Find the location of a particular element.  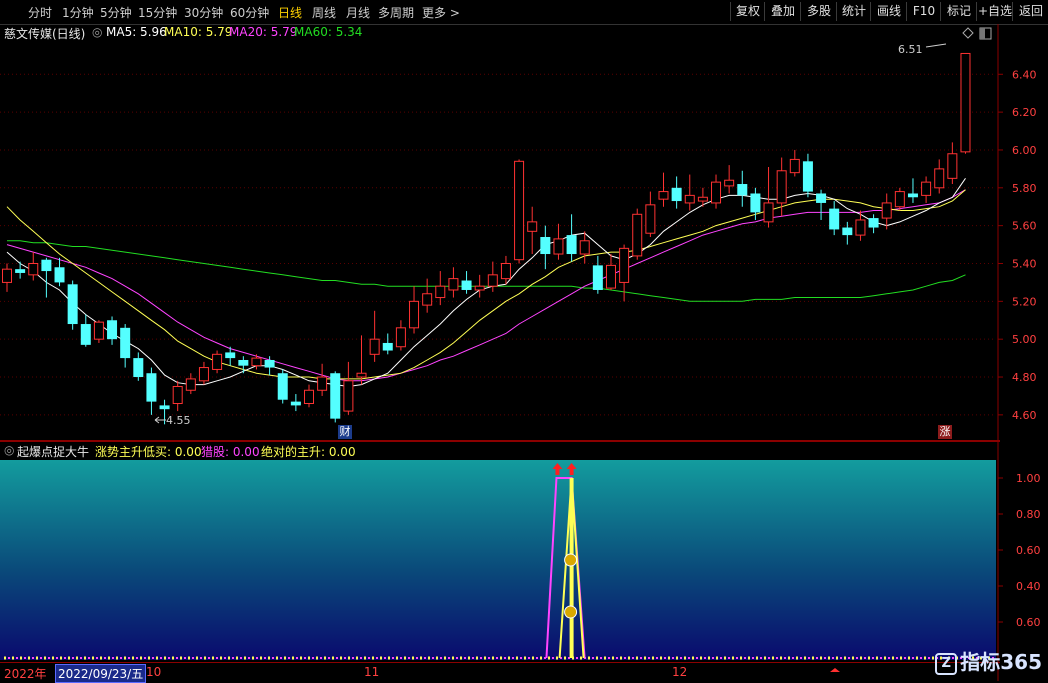

ma60-line is located at coordinates (486, 271).